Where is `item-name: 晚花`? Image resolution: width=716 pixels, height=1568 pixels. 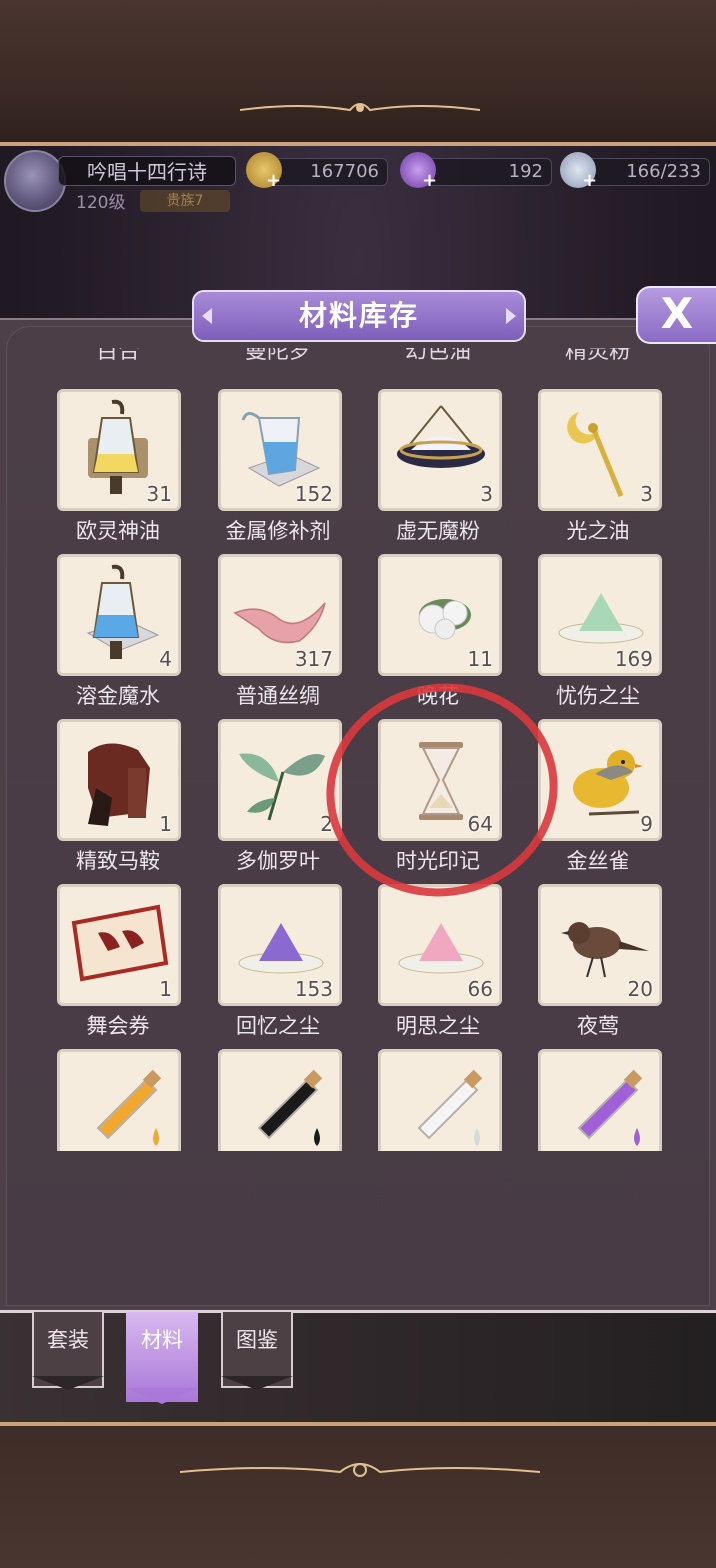 item-name: 晚花 is located at coordinates (438, 696).